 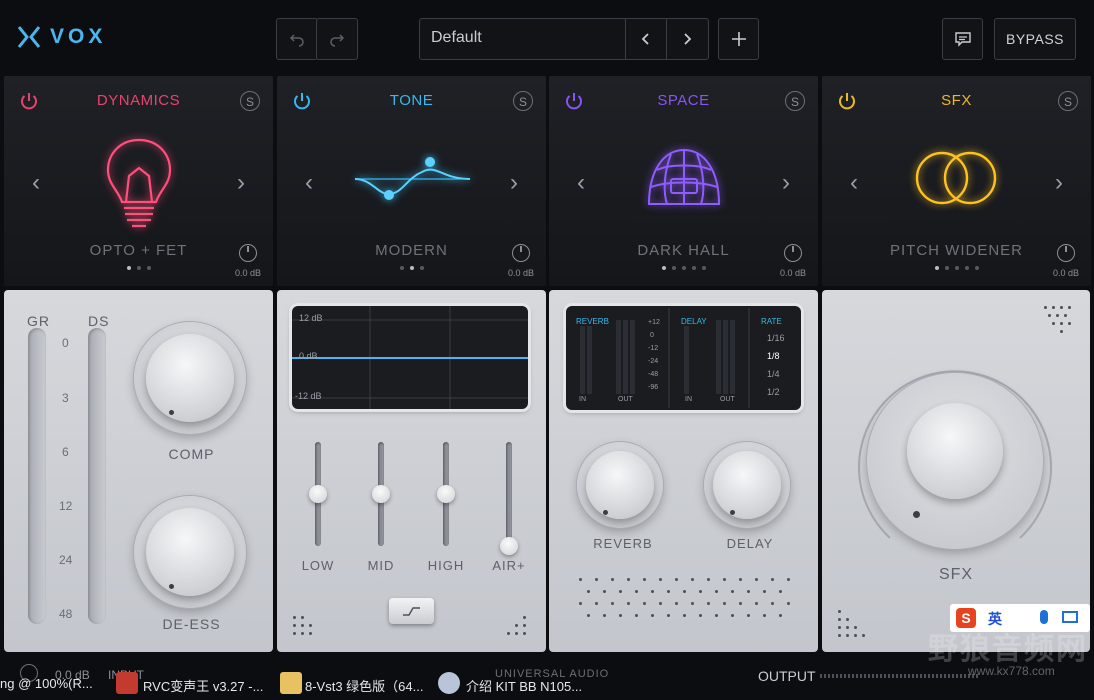 What do you see at coordinates (956, 178) in the screenshot?
I see `double-circle-icon` at bounding box center [956, 178].